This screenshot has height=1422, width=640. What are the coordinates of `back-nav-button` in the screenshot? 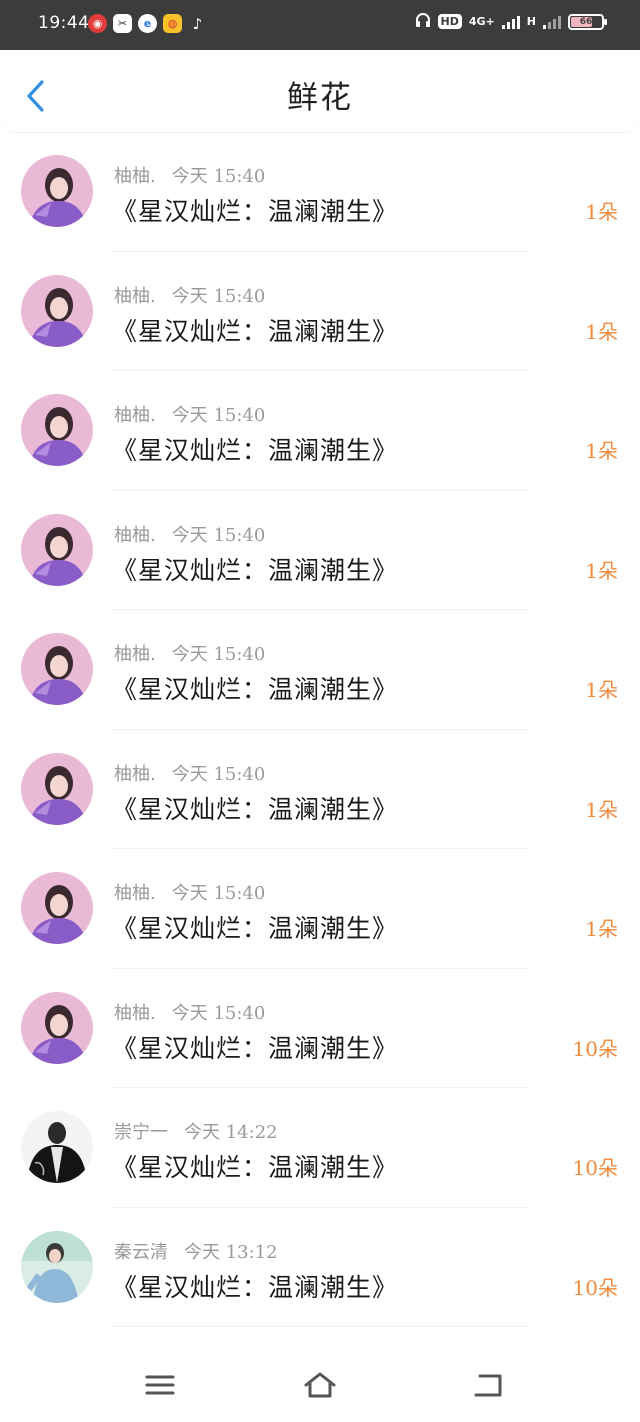 It's located at (488, 1385).